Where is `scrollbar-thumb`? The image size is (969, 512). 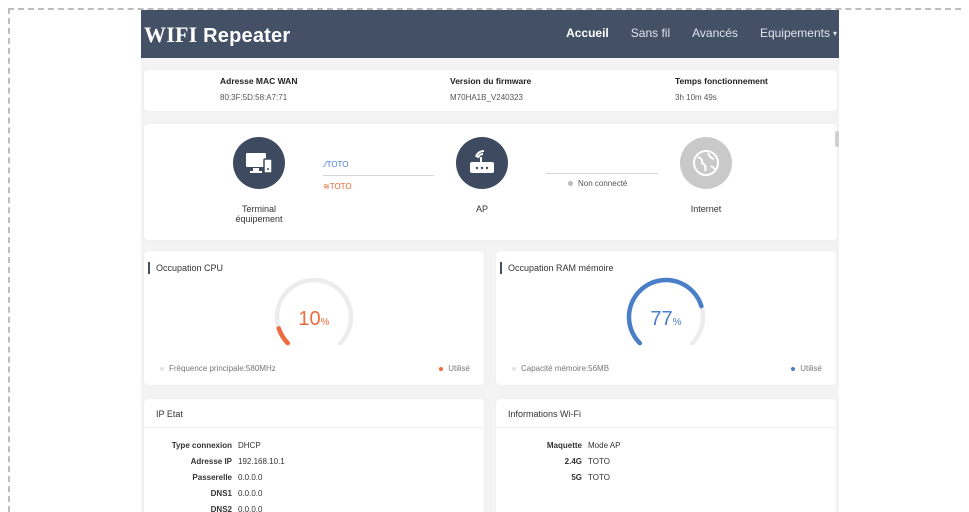
scrollbar-thumb is located at coordinates (837, 139).